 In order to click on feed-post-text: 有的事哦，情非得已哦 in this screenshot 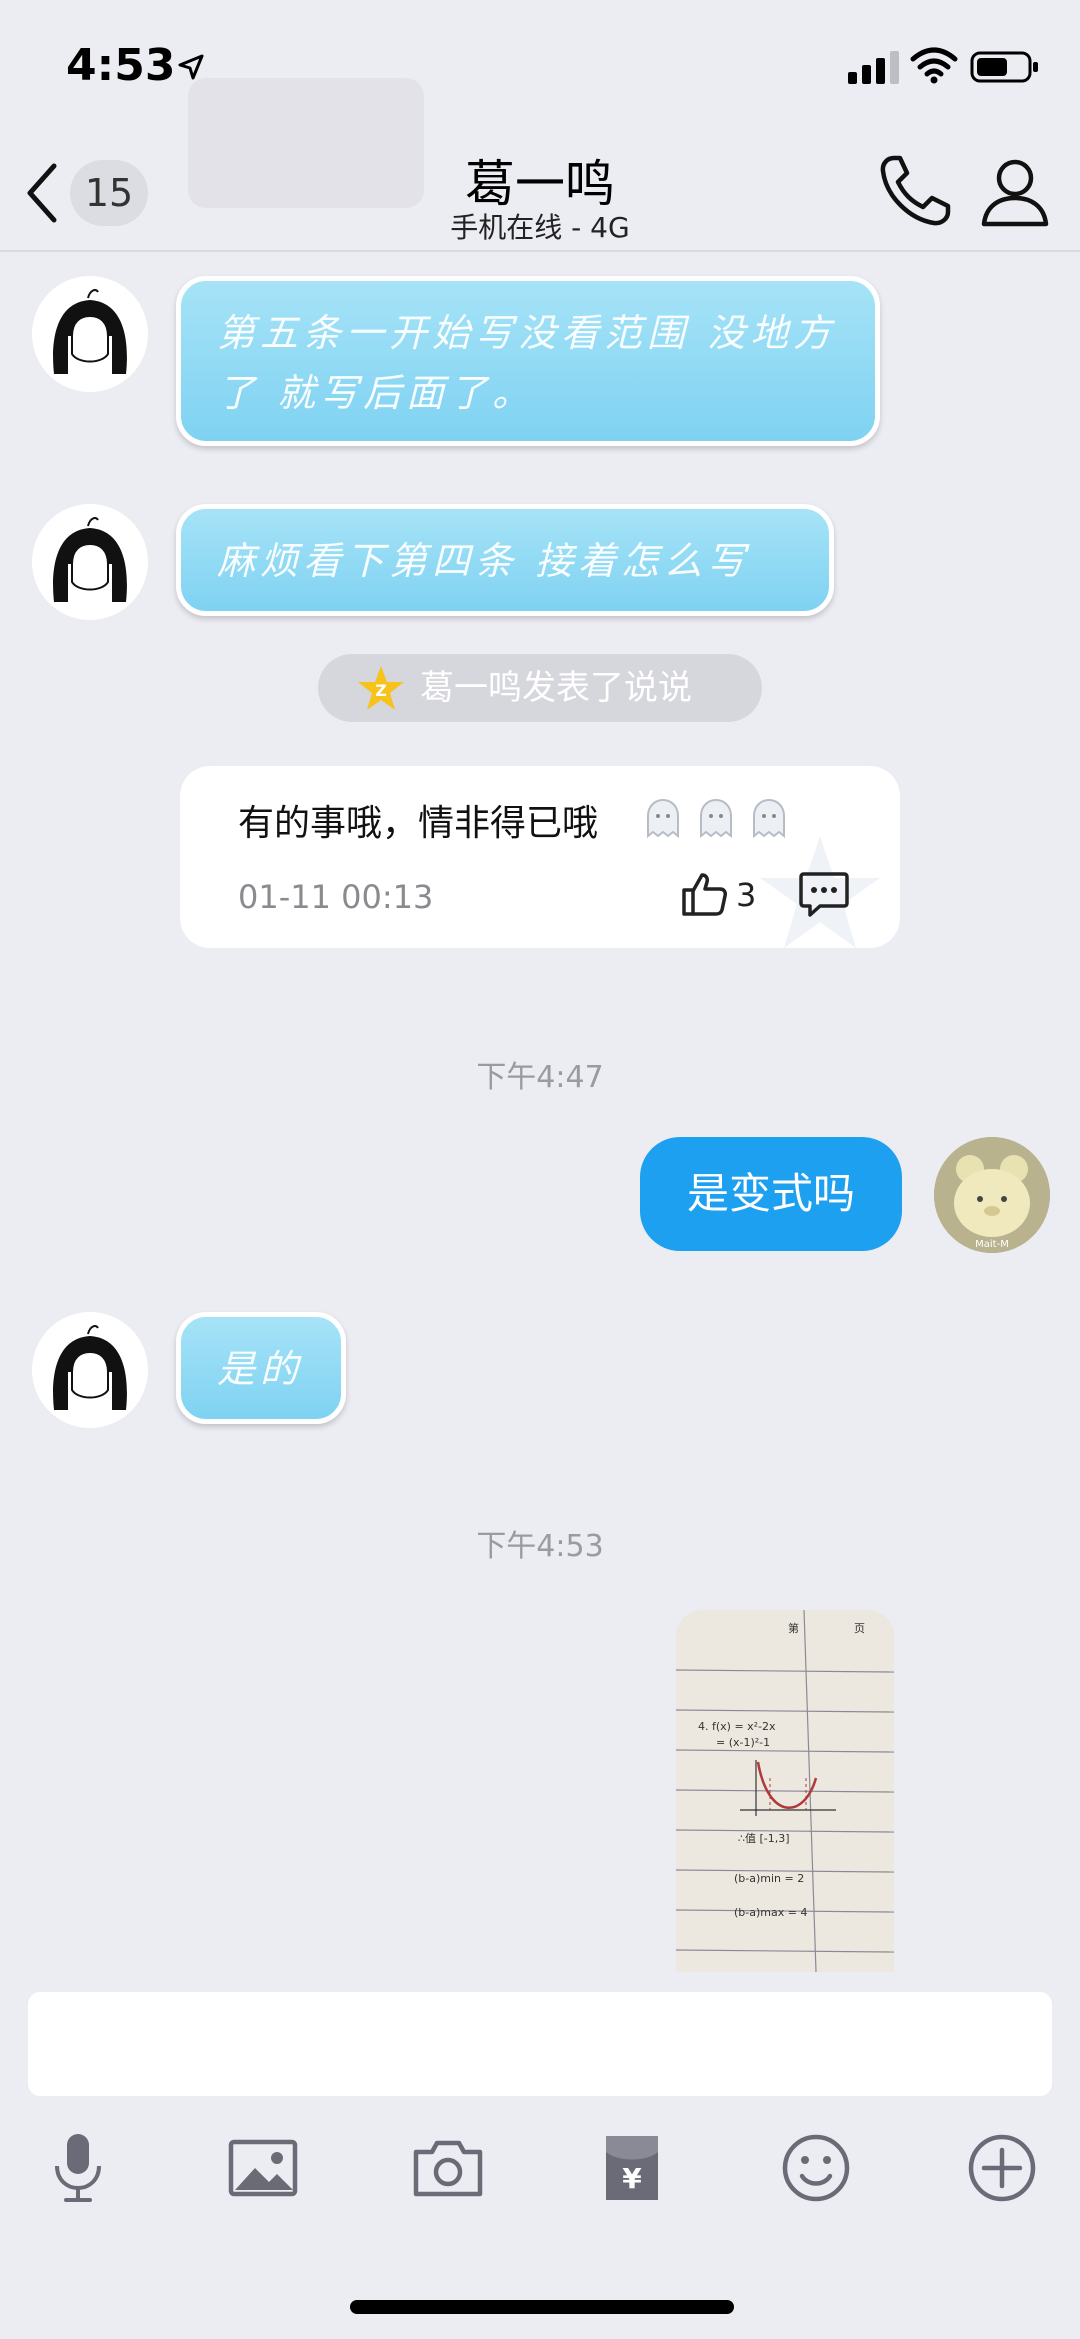, I will do `click(418, 823)`.